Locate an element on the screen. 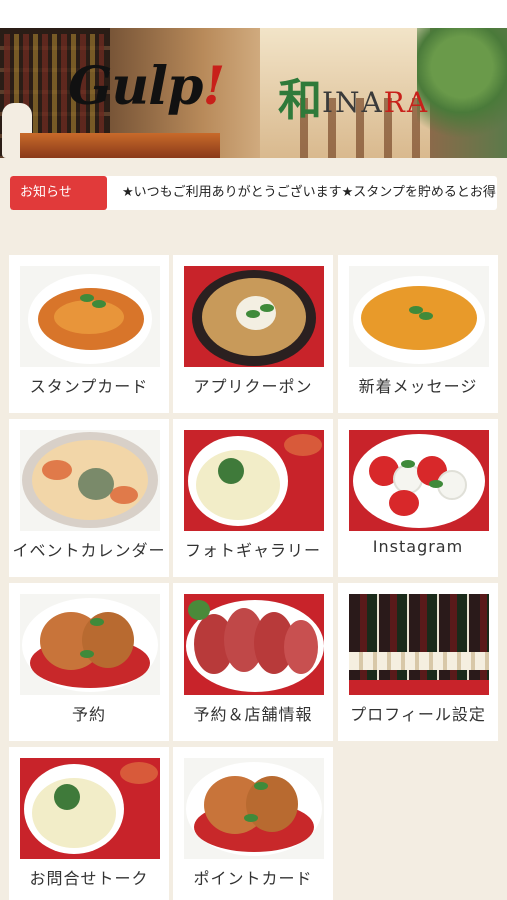 The image size is (507, 900). menu-label: 新着メッセージ is located at coordinates (418, 386).